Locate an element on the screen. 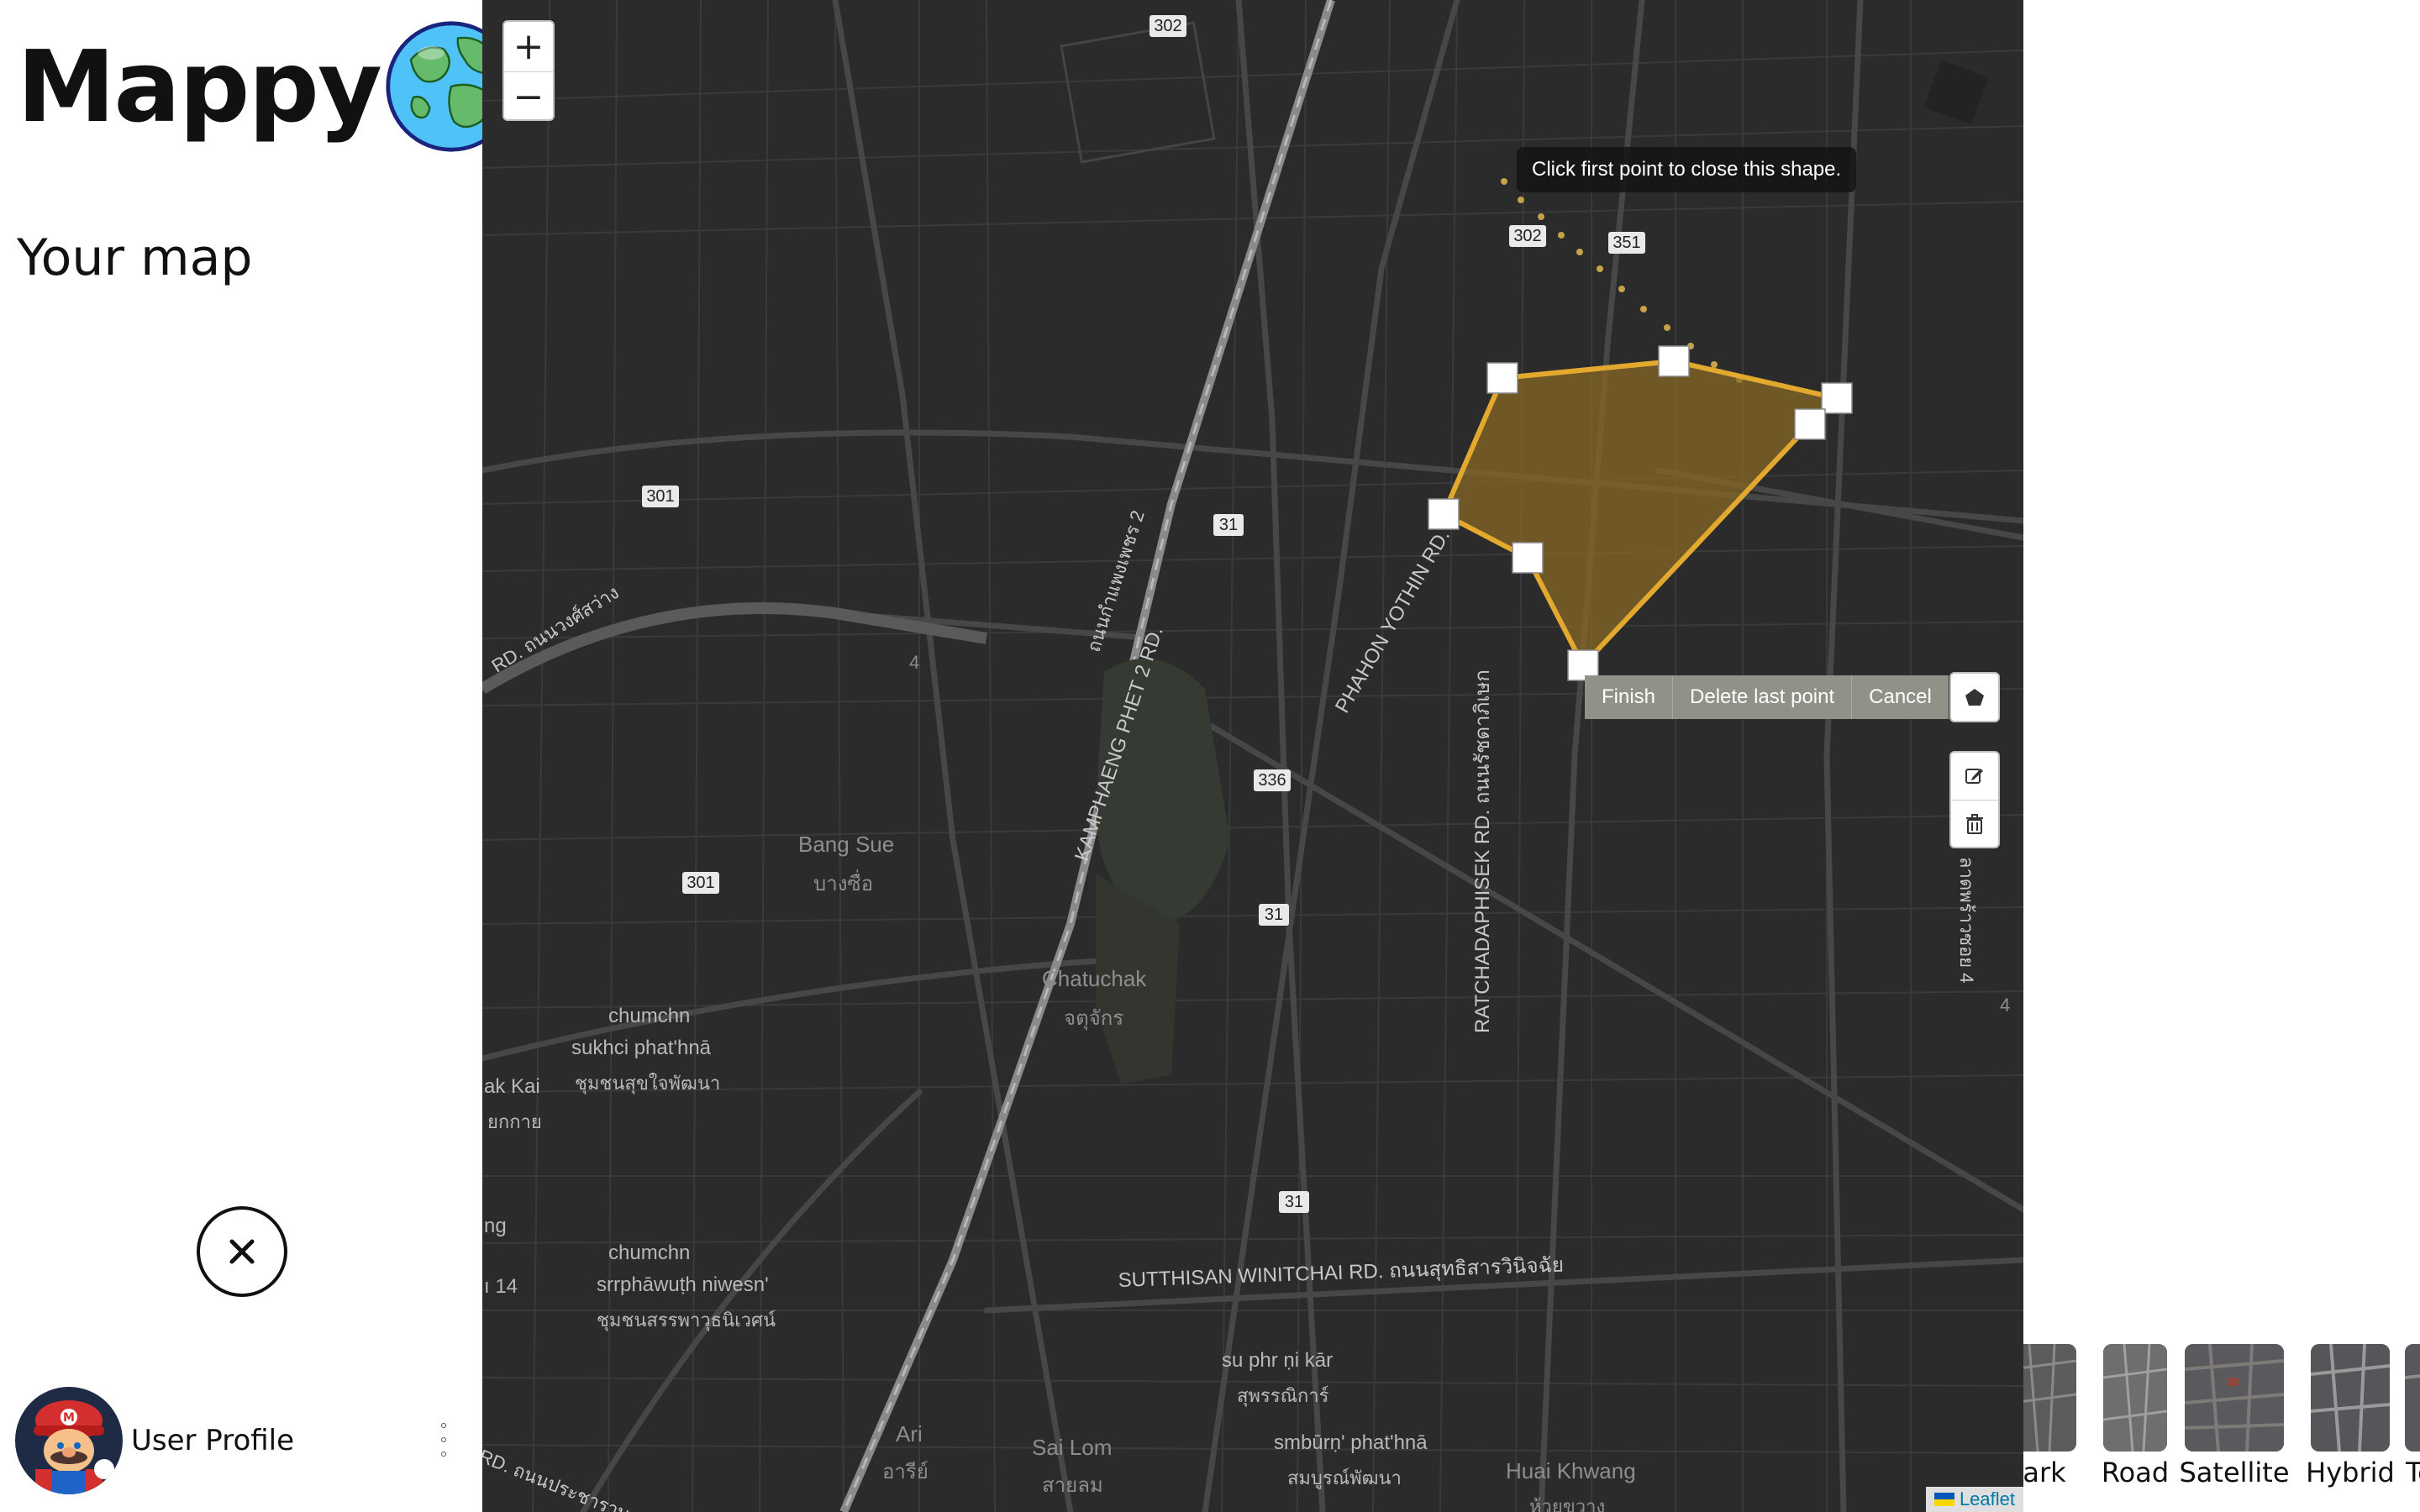 This screenshot has width=2420, height=1512. place-label: บางซื่อ is located at coordinates (843, 884).